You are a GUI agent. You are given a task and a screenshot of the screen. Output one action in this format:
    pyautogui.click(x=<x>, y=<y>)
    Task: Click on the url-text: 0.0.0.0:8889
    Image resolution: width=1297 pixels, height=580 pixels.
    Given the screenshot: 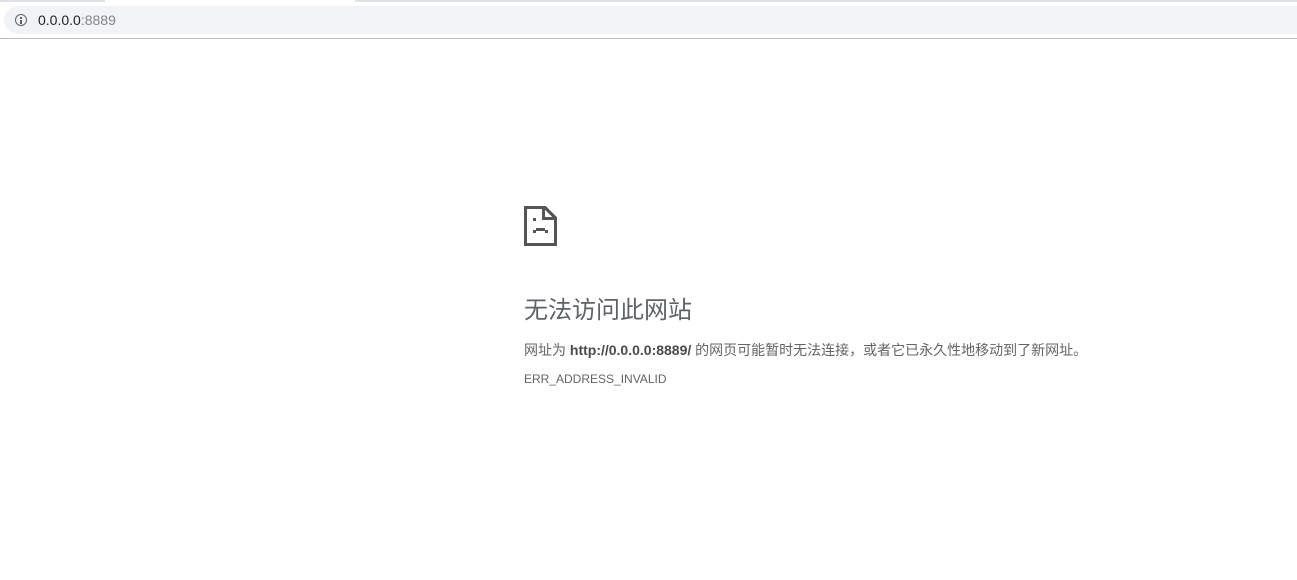 What is the action you would take?
    pyautogui.click(x=77, y=20)
    